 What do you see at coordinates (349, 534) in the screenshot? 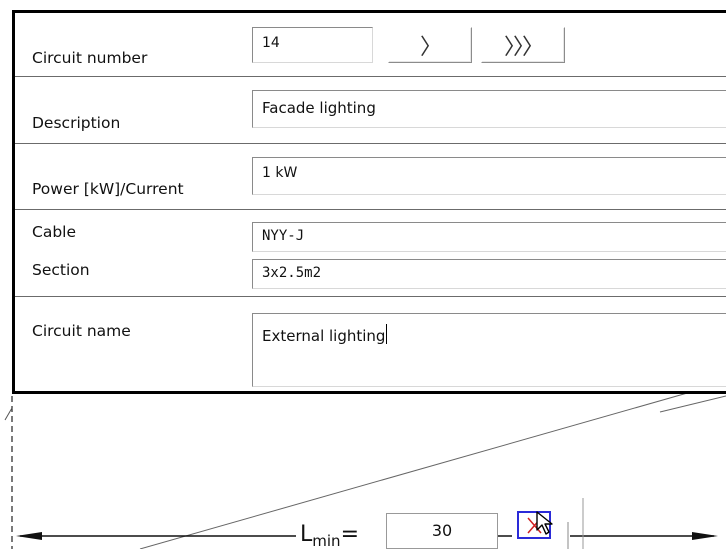
I see `lmin-equals: =` at bounding box center [349, 534].